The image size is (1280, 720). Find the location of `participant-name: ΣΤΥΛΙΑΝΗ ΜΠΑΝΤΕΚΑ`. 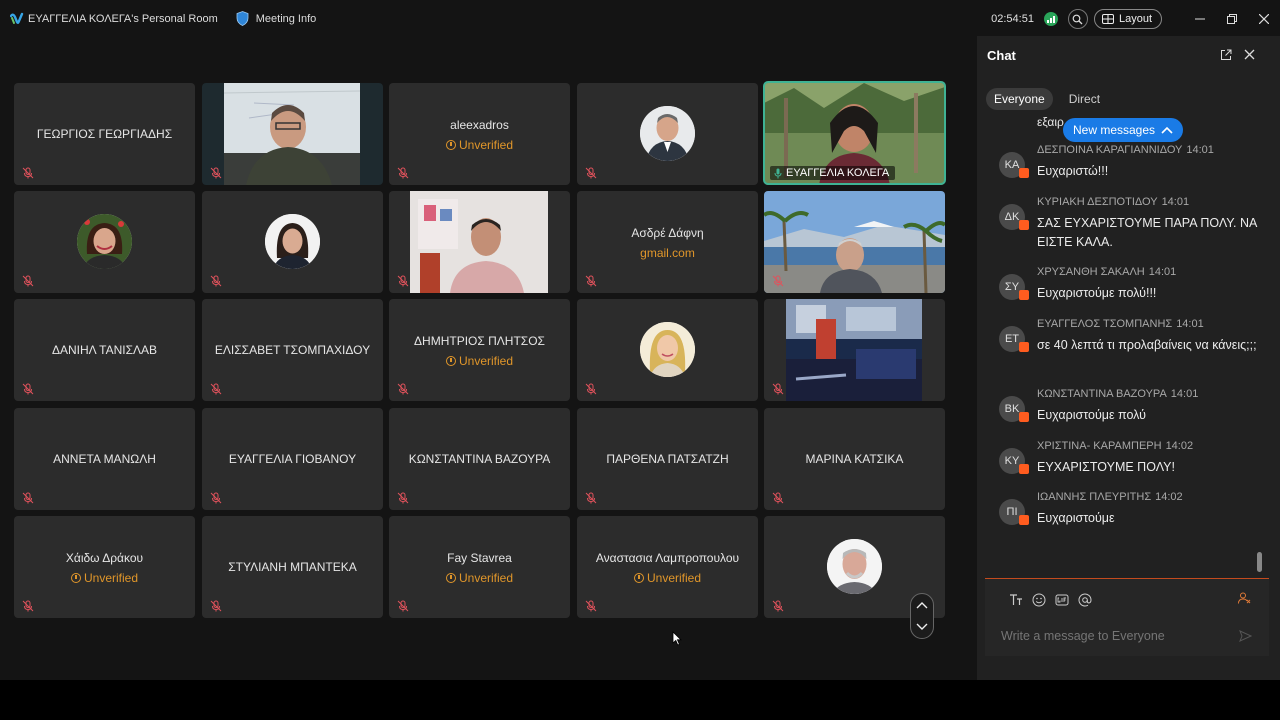

participant-name: ΣΤΥΛΙΑΝΗ ΜΠΑΝΤΕΚΑ is located at coordinates (292, 567).